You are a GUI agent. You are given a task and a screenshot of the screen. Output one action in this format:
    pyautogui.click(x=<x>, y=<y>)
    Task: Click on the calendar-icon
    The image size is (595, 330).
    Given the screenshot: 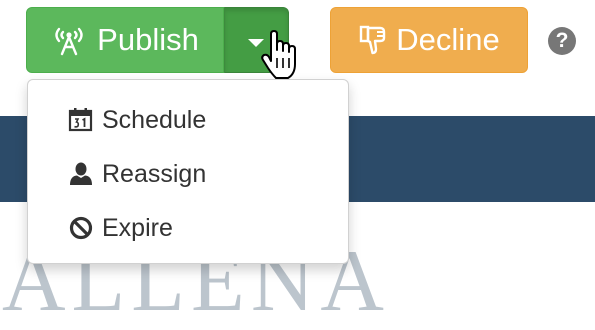 What is the action you would take?
    pyautogui.click(x=81, y=120)
    